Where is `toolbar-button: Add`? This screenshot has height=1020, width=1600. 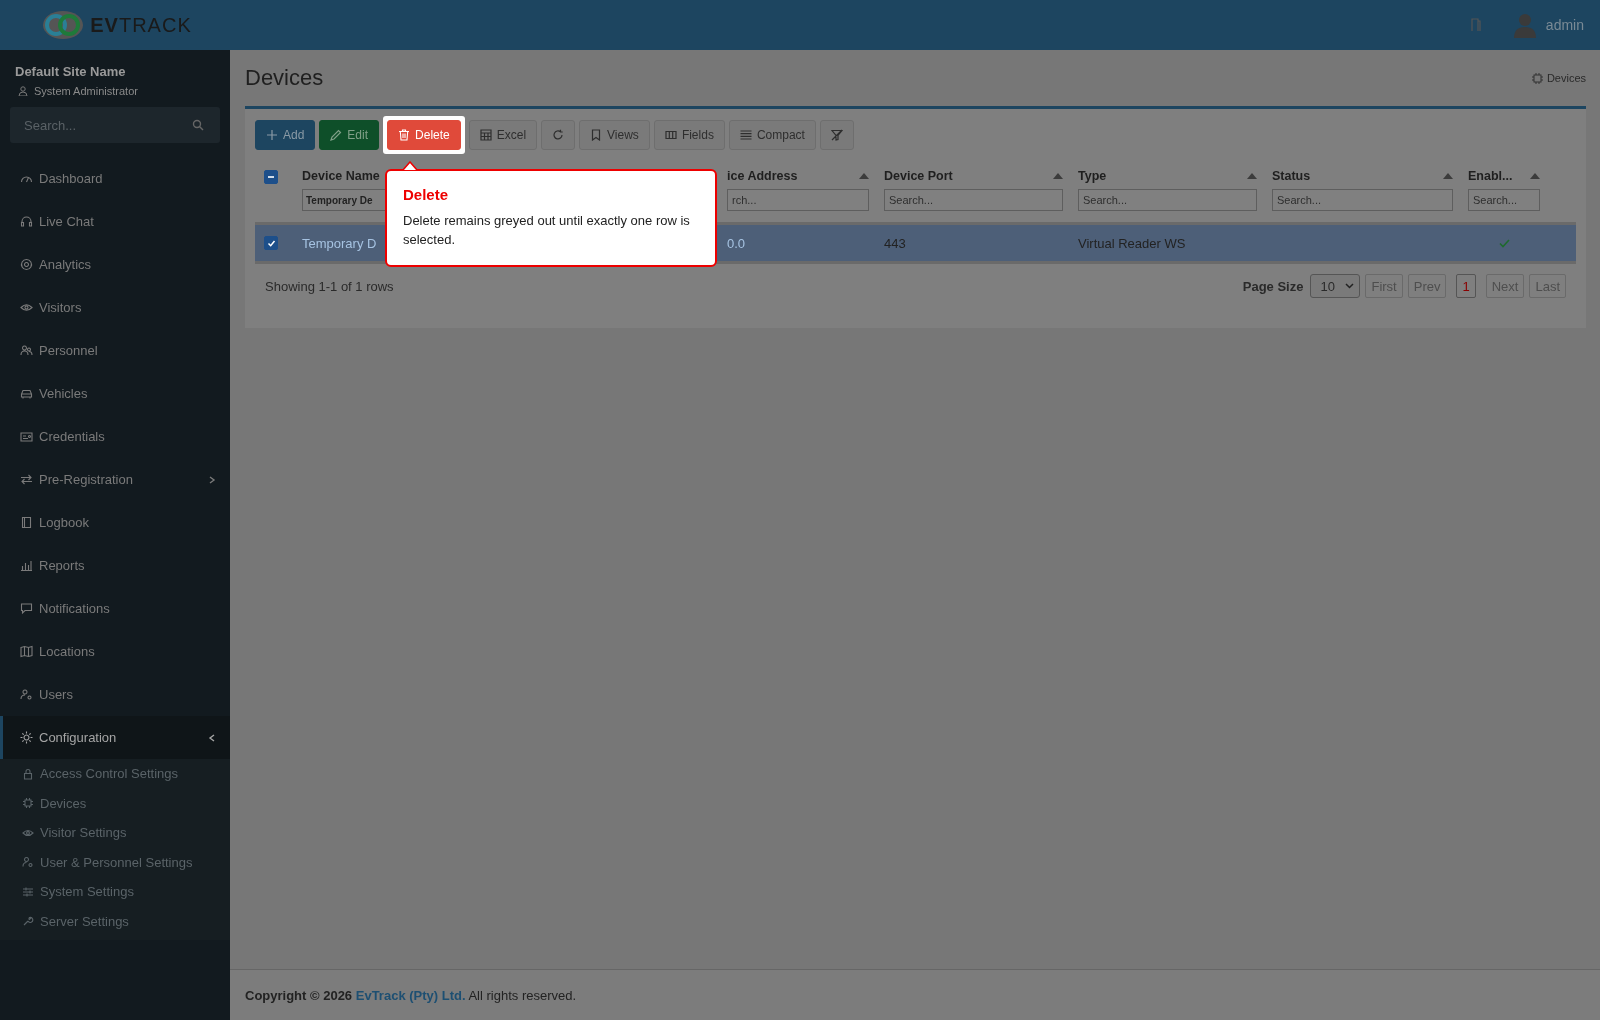 toolbar-button: Add is located at coordinates (285, 135).